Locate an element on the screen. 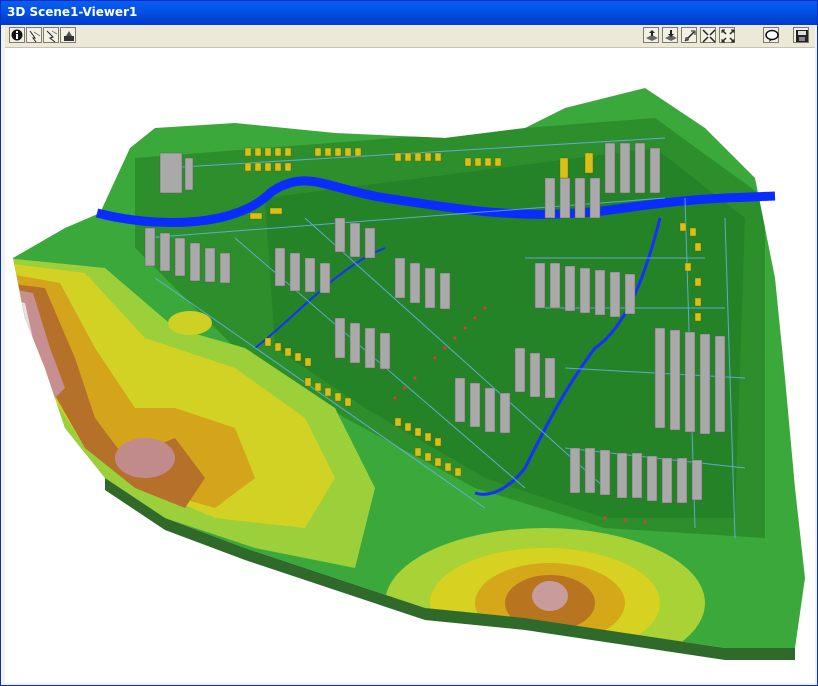 Image resolution: width=818 pixels, height=686 pixels. observer-button is located at coordinates (68, 35).